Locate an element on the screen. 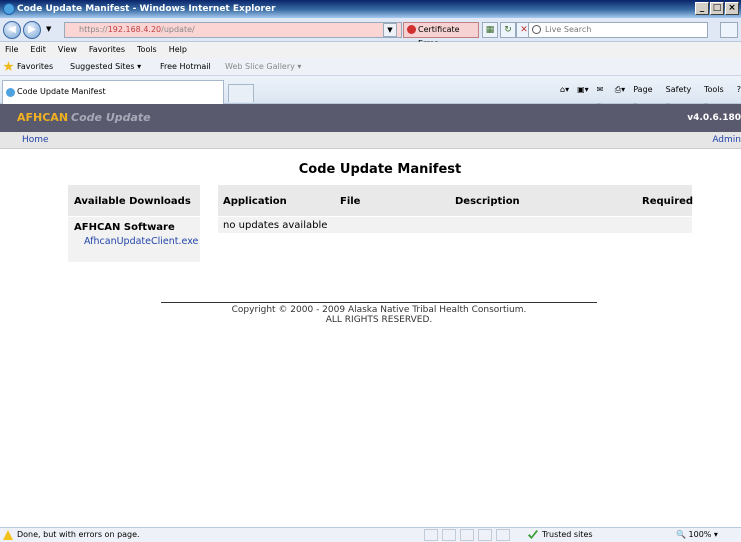  page-title: Code Update Manifest is located at coordinates (380, 169).